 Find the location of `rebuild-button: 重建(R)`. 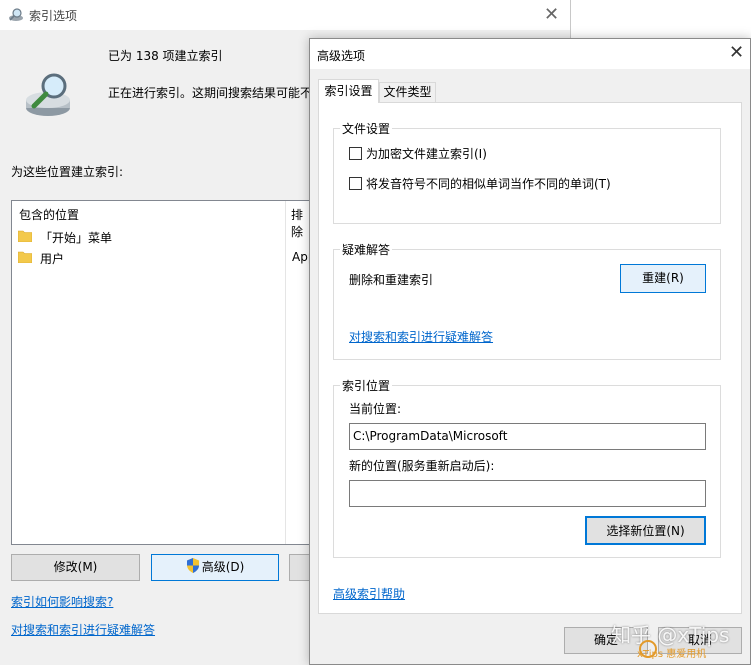

rebuild-button: 重建(R) is located at coordinates (663, 278).